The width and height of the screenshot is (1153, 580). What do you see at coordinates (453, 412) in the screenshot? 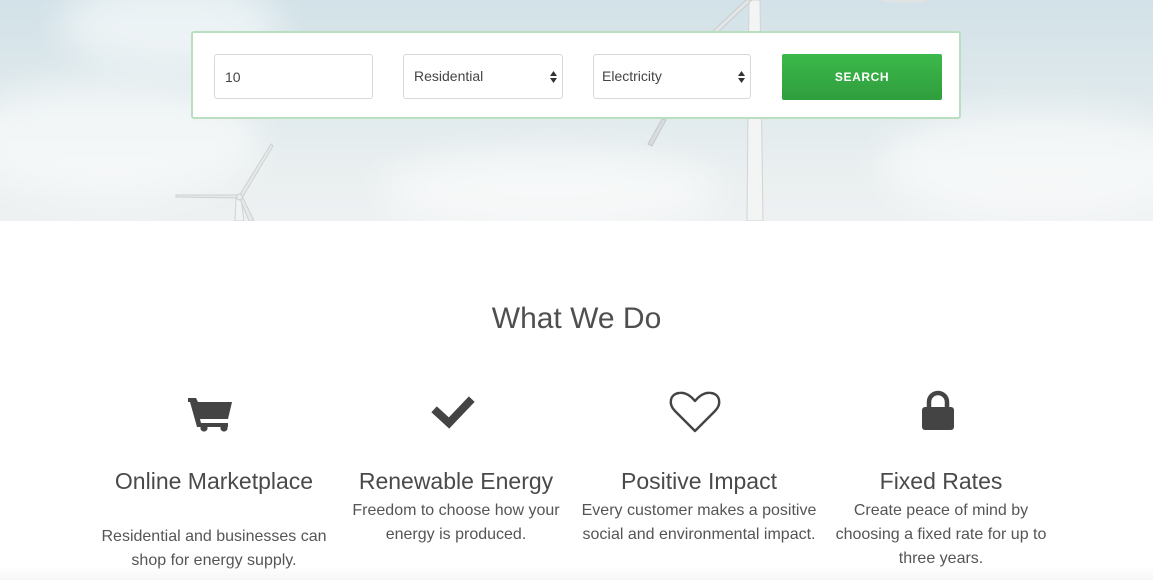
I see `checkmark-icon` at bounding box center [453, 412].